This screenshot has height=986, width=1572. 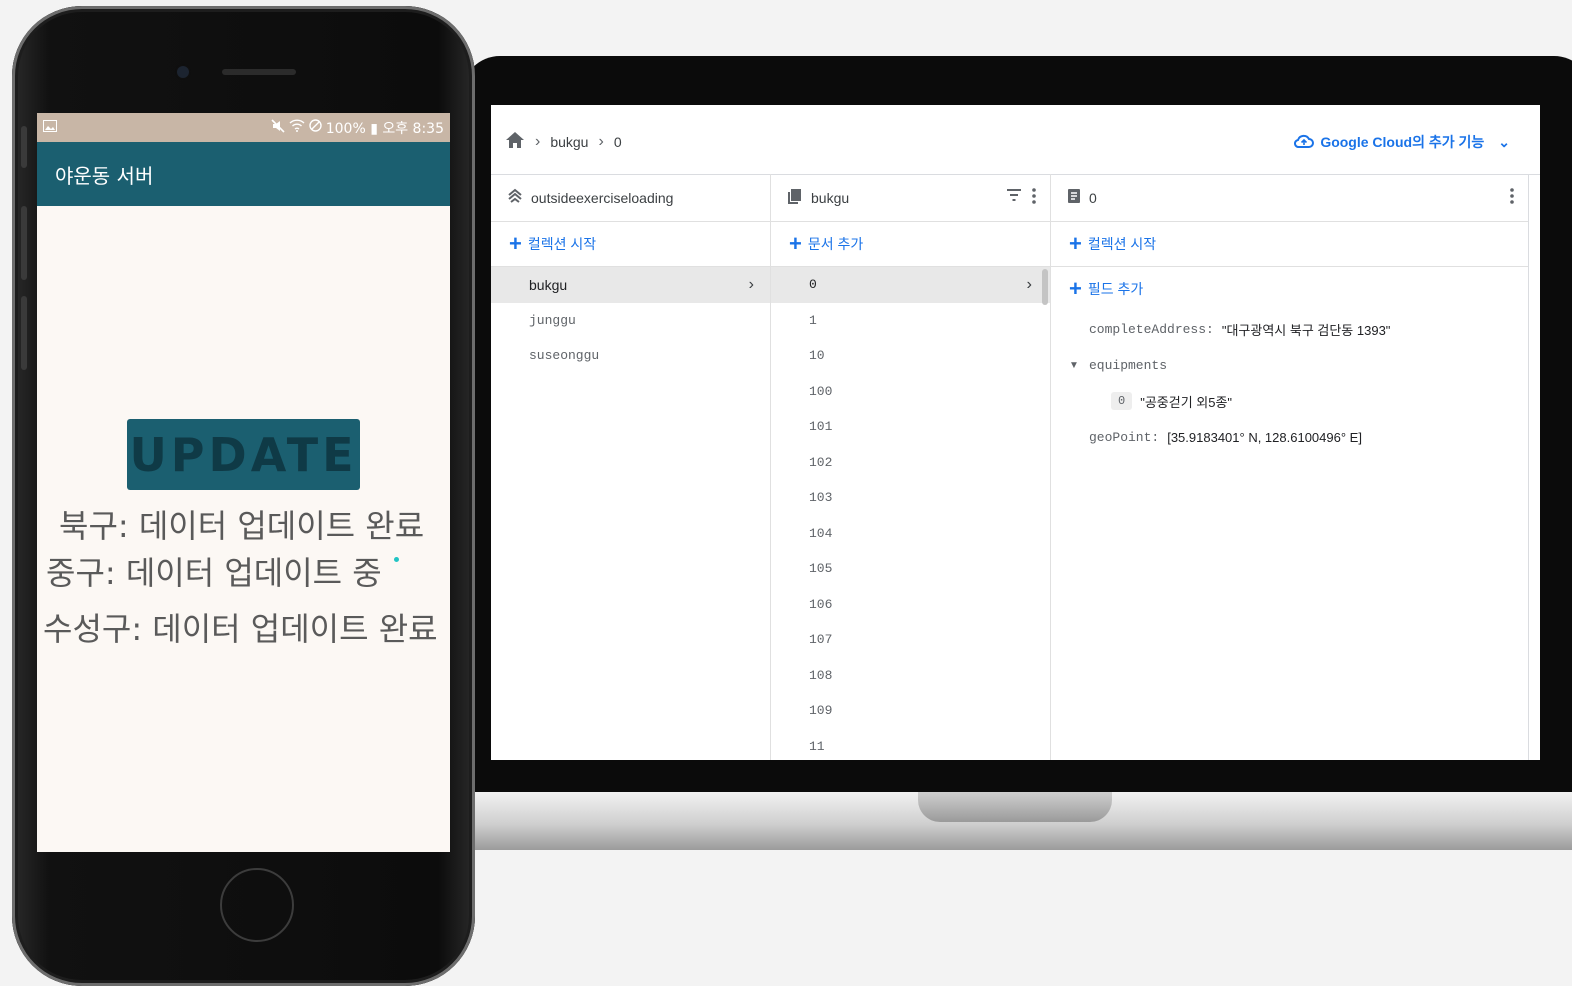 I want to click on breadcrumb: › bukgu › 0, so click(x=563, y=141).